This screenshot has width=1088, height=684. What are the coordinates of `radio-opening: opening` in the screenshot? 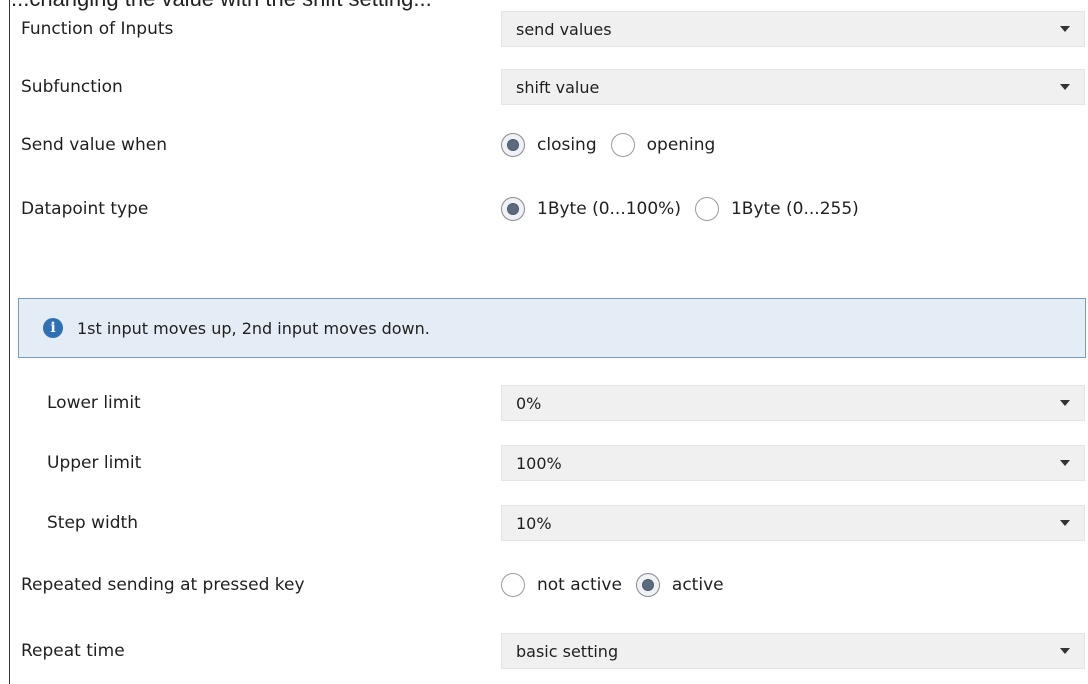 It's located at (663, 145).